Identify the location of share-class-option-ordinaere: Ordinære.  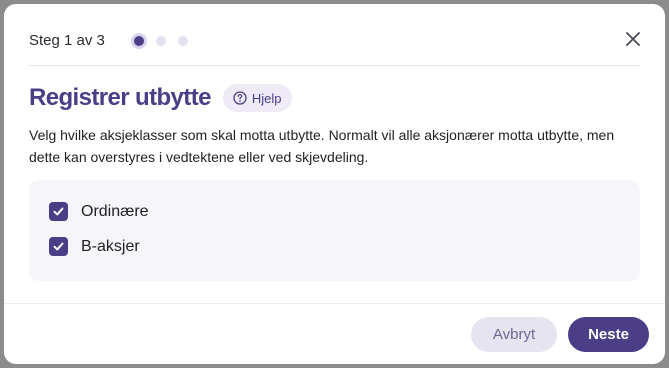
(99, 211).